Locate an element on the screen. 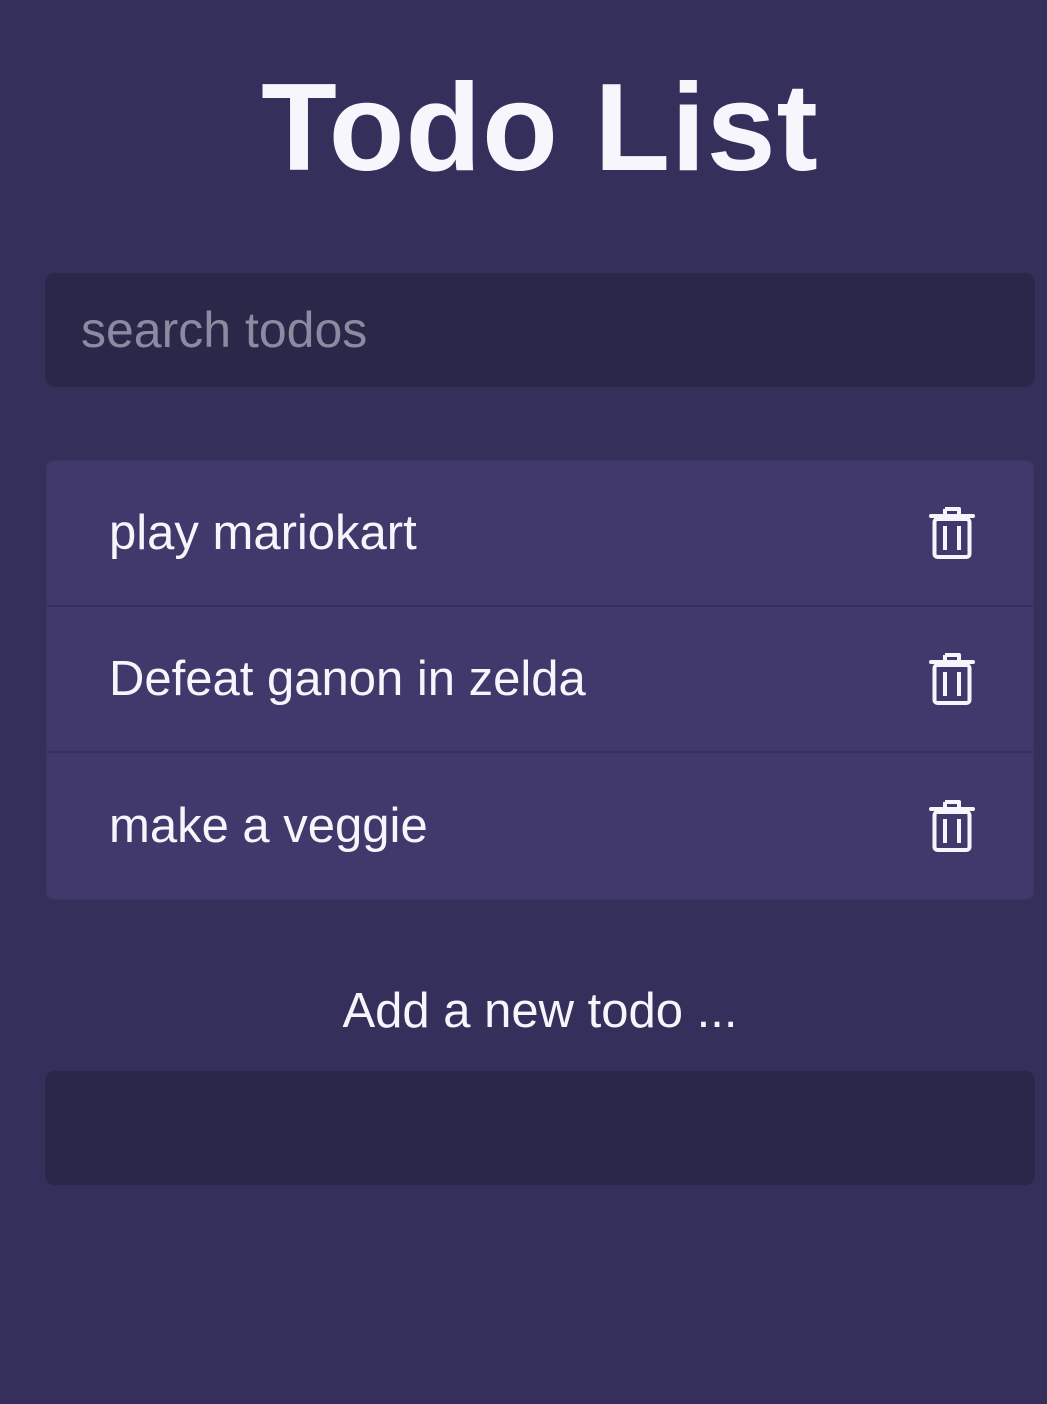  todo-item: make a veggie is located at coordinates (540, 826).